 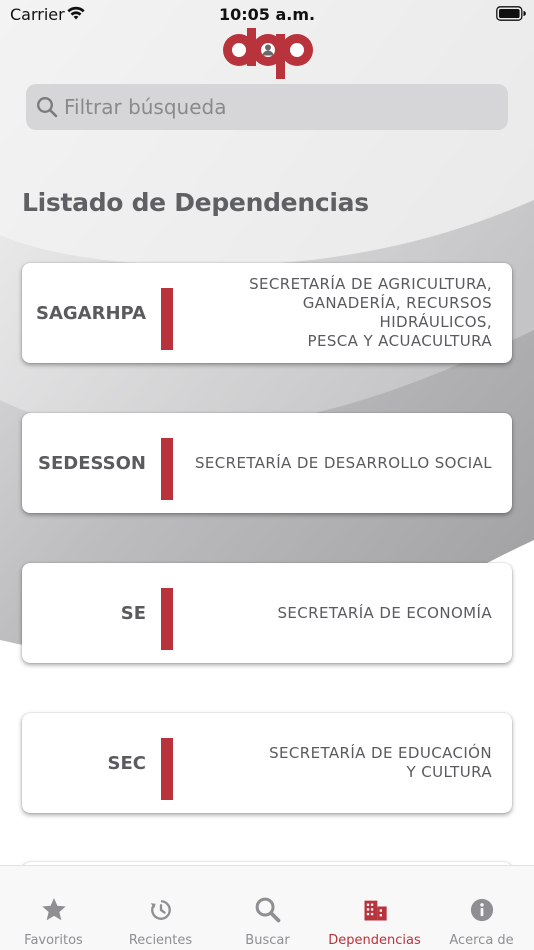 I want to click on search-input, so click(x=279, y=107).